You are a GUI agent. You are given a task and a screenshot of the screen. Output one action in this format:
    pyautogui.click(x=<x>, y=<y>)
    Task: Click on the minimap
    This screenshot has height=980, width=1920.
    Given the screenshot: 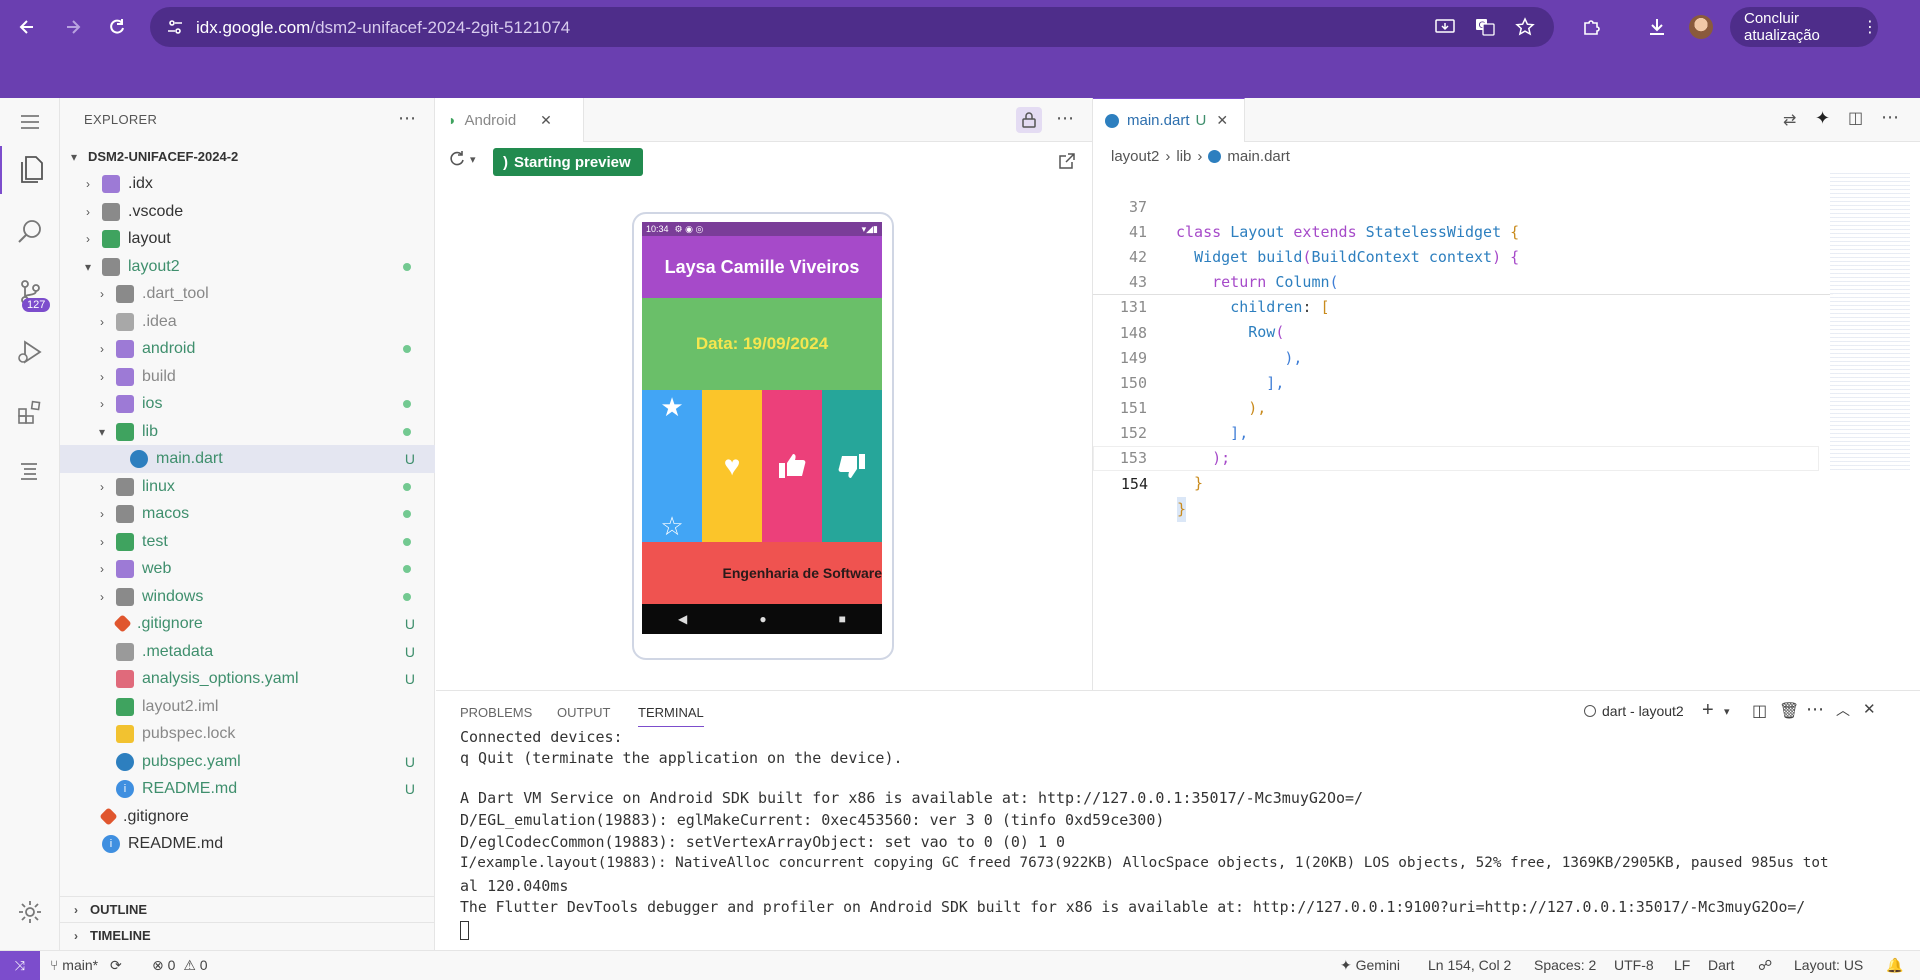 What is the action you would take?
    pyautogui.click(x=1870, y=320)
    